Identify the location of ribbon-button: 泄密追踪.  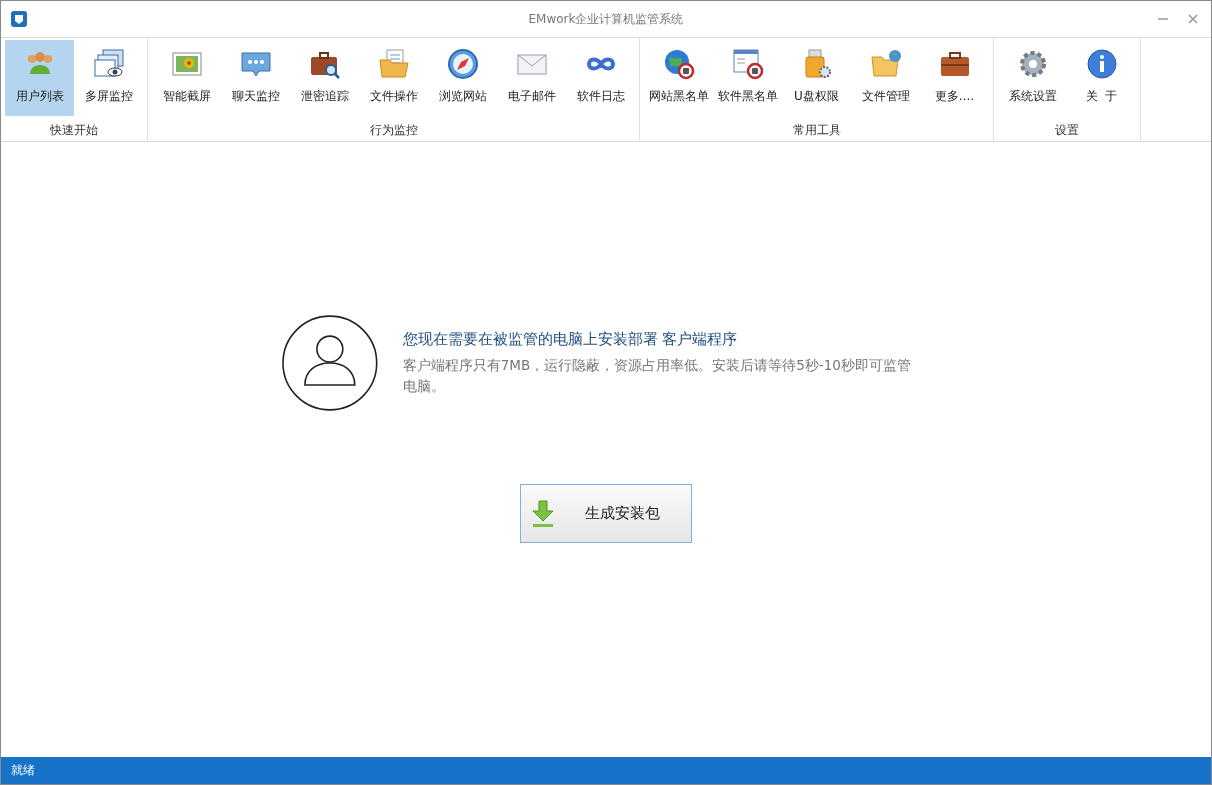
(324, 78).